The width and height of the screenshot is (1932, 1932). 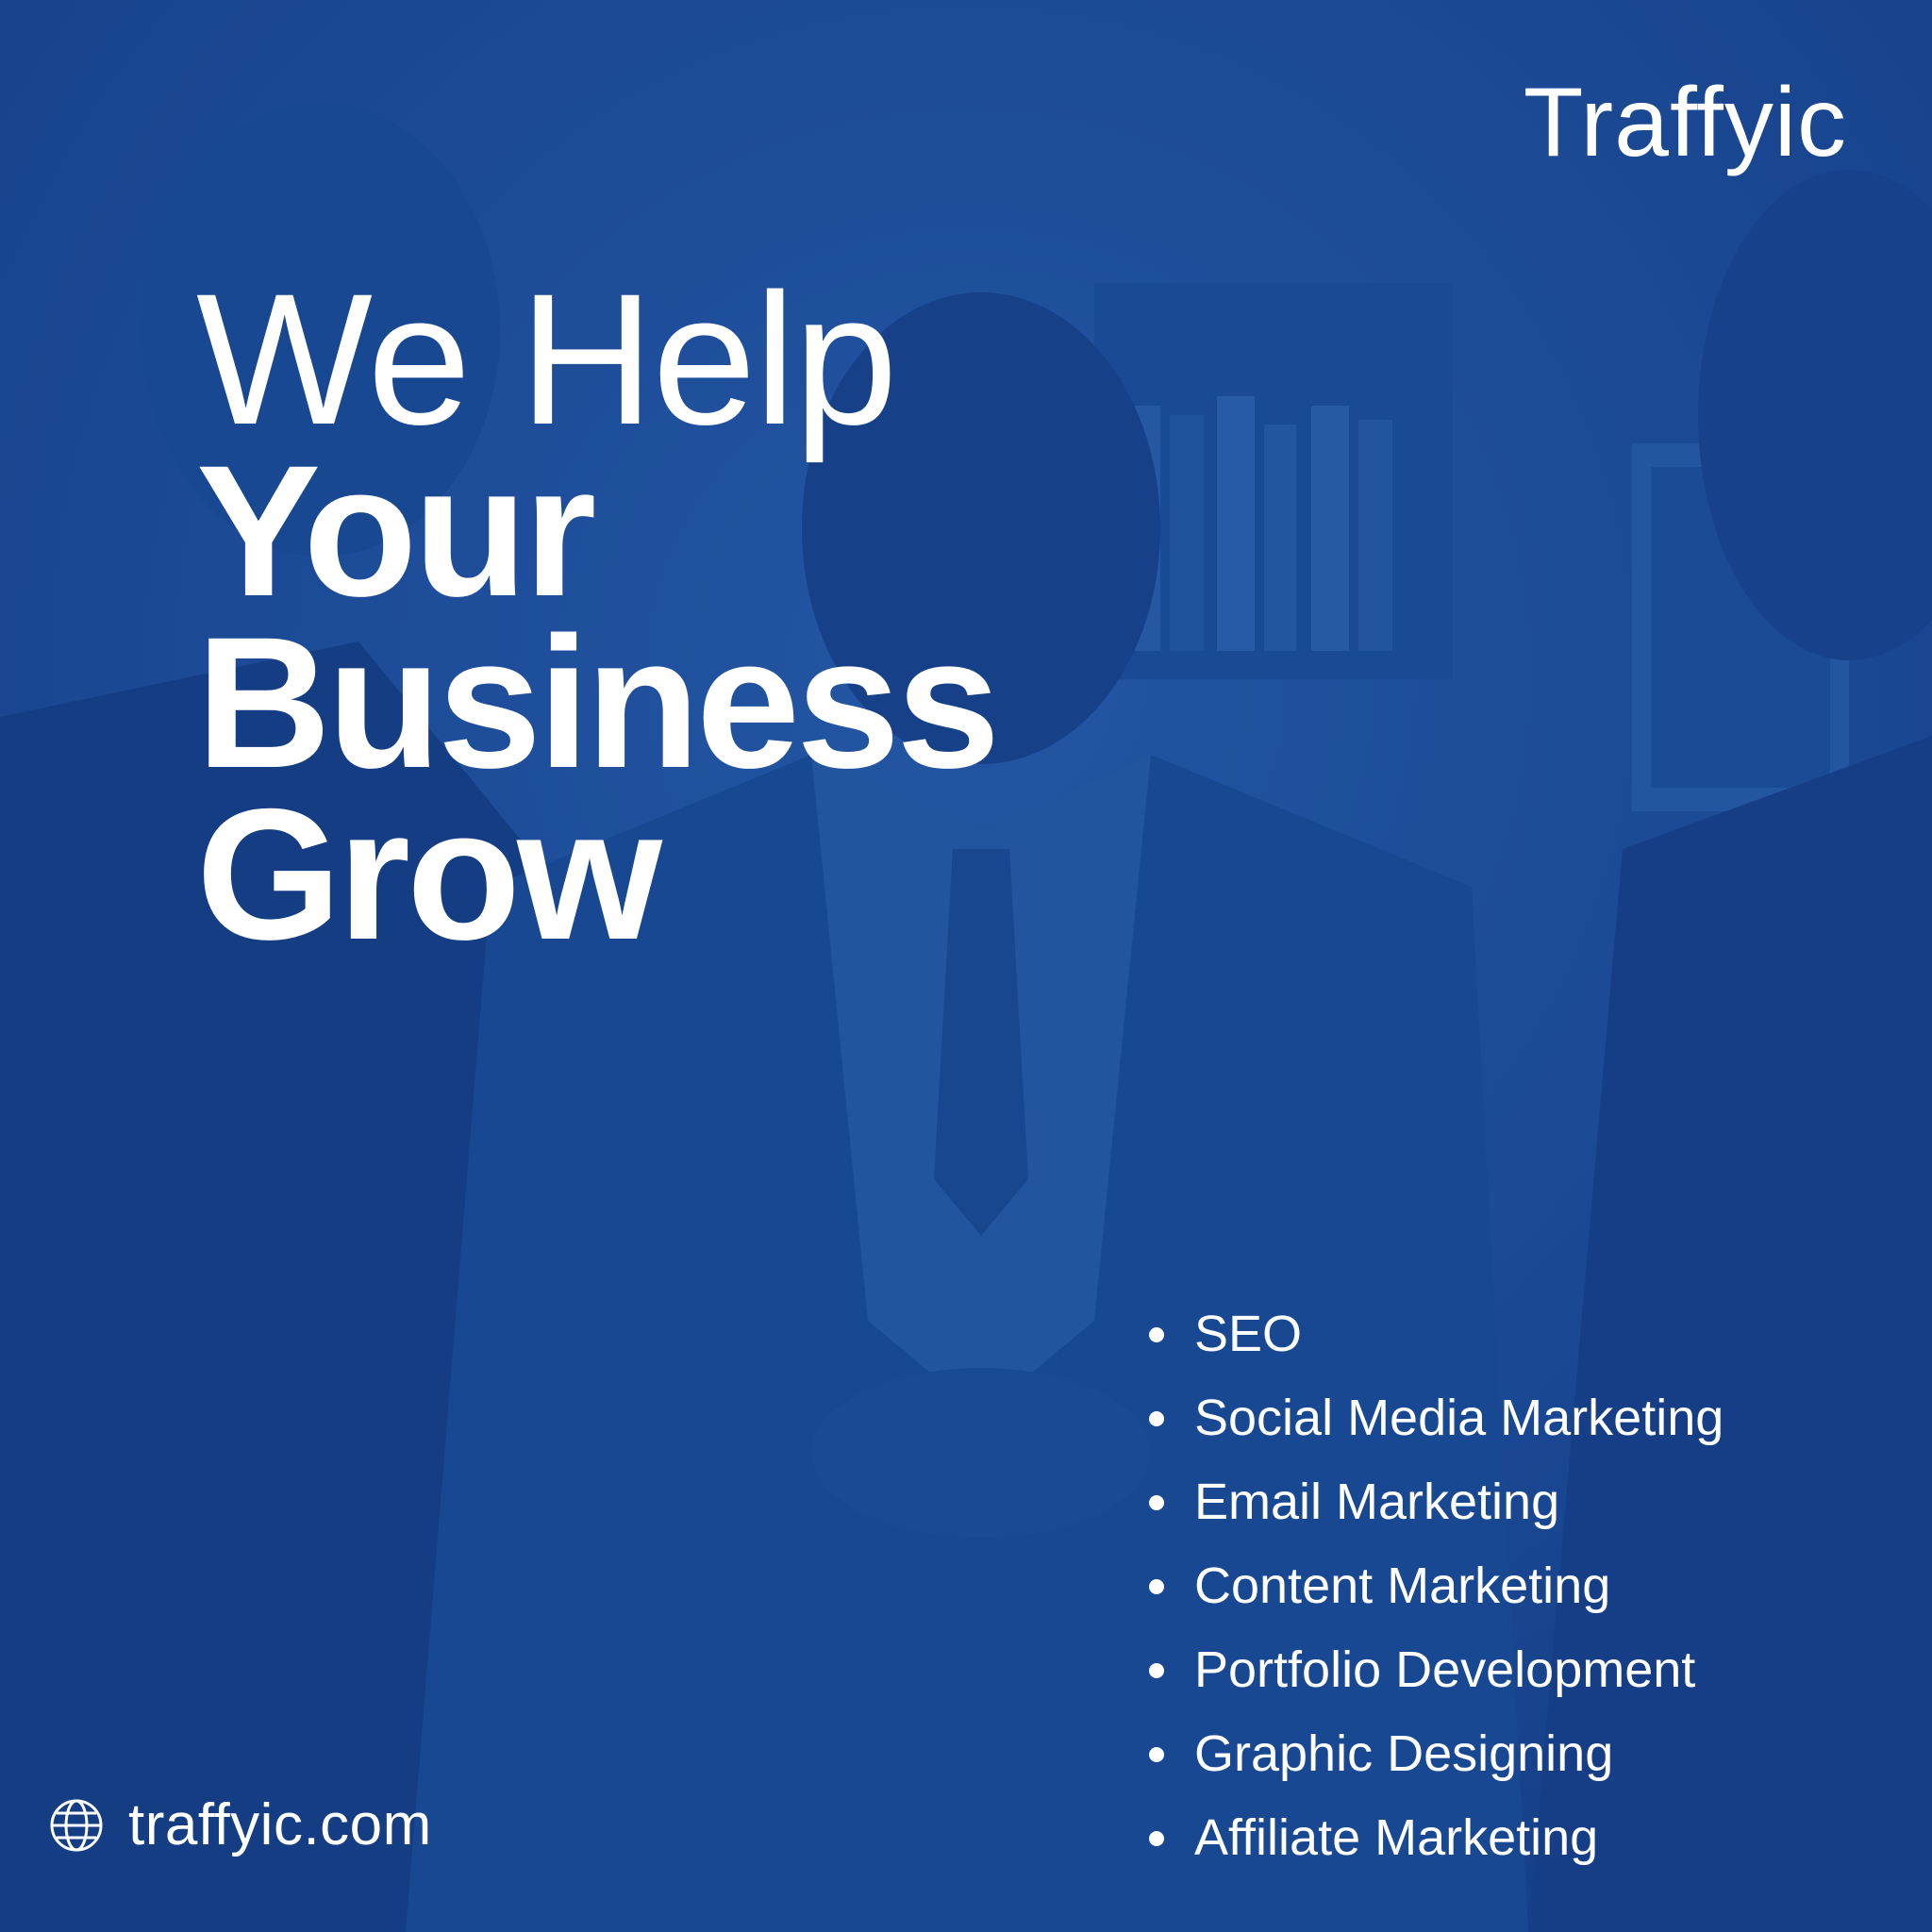 I want to click on service-label: Content Marketing, so click(x=1402, y=1586).